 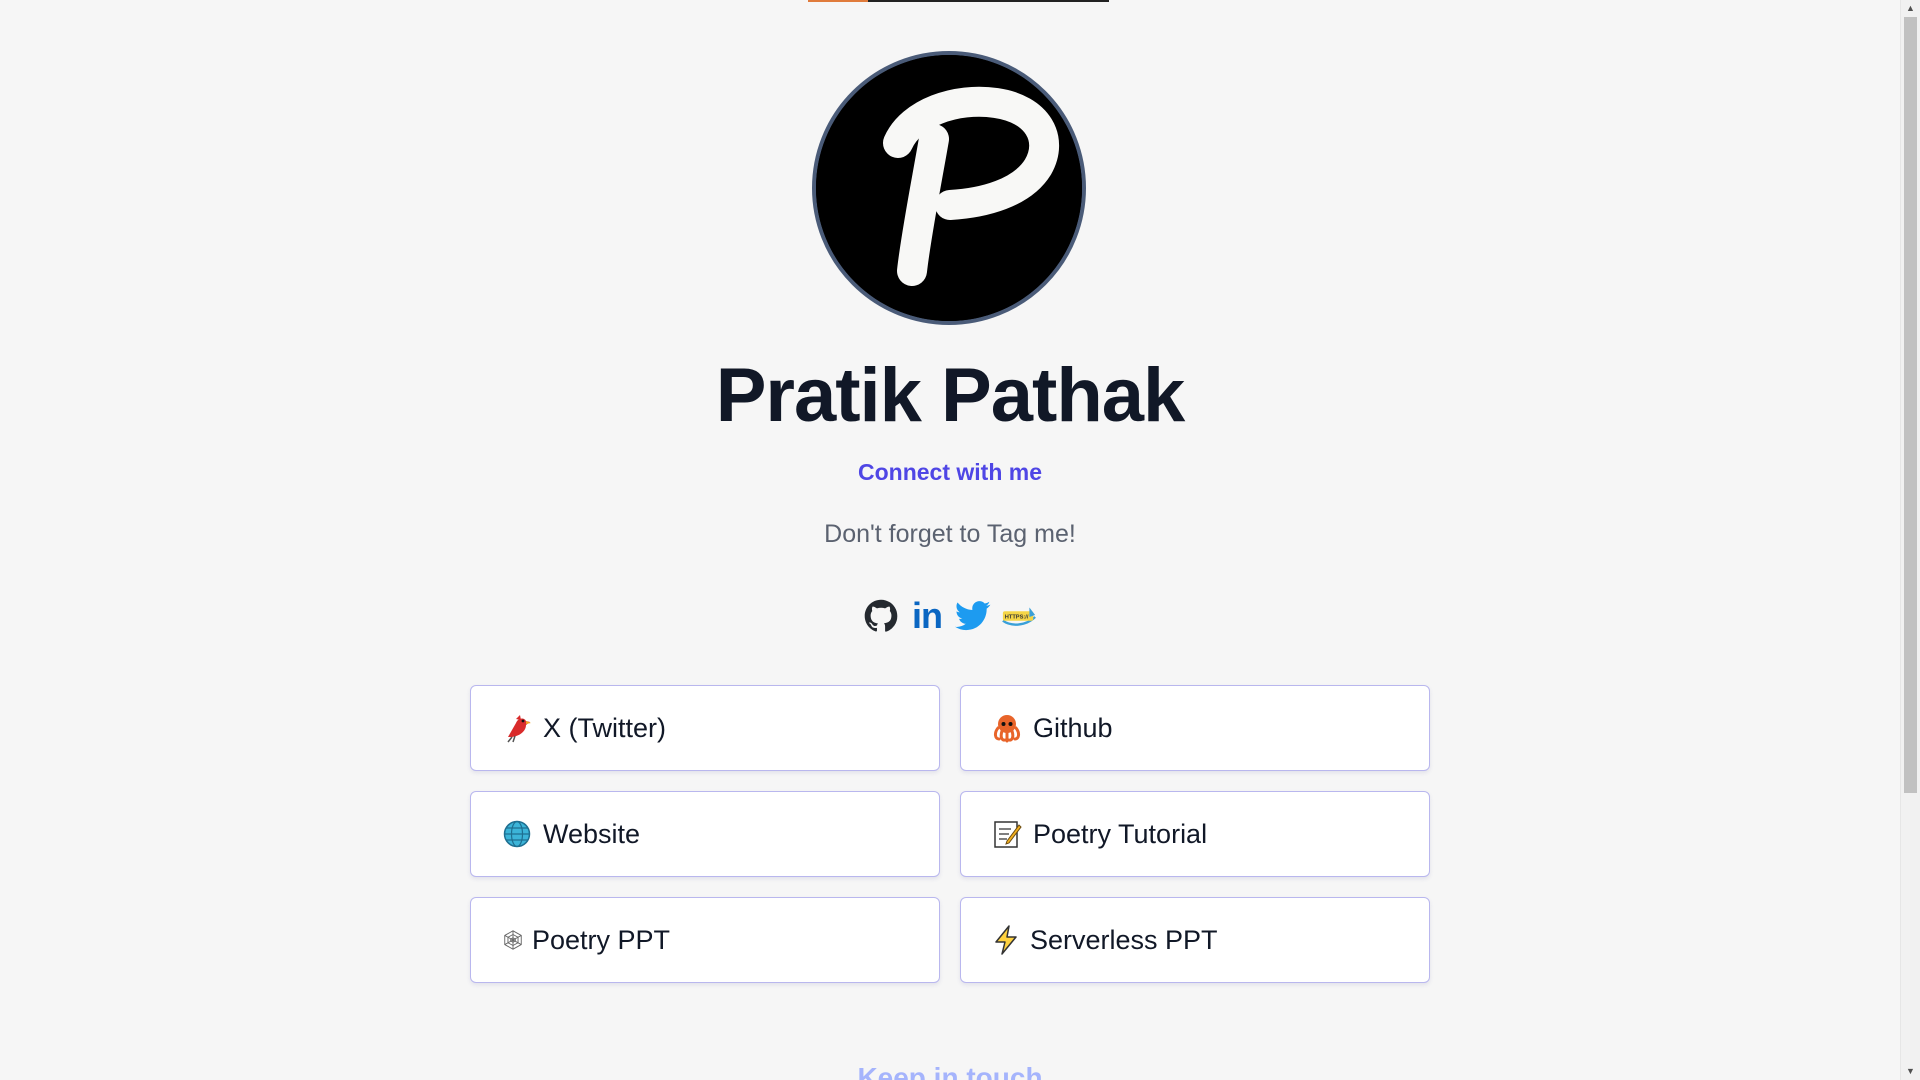 I want to click on https-badge-label: HTTPS://, so click(x=1017, y=617).